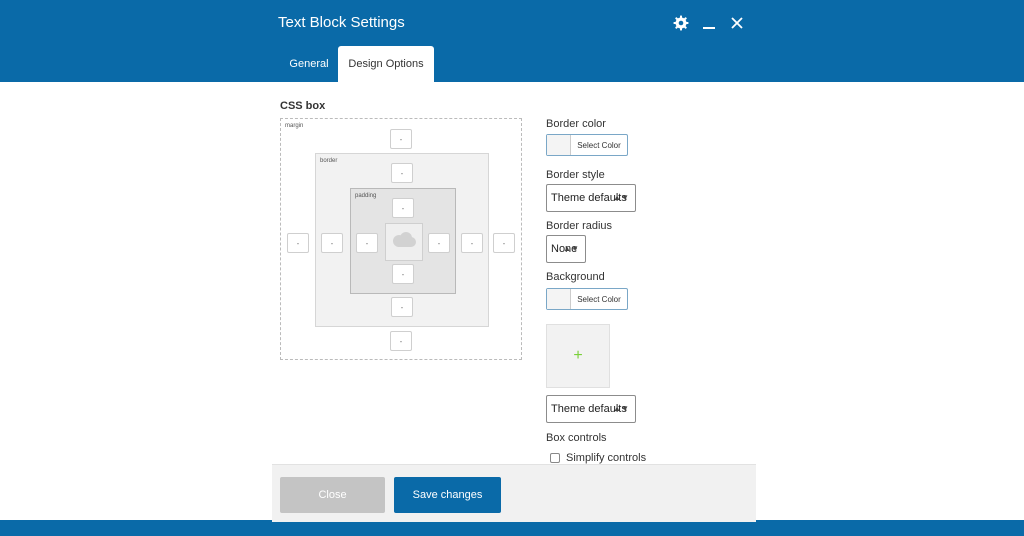  Describe the element at coordinates (606, 458) in the screenshot. I see `simplify-controls-label: Simplify controls` at that location.